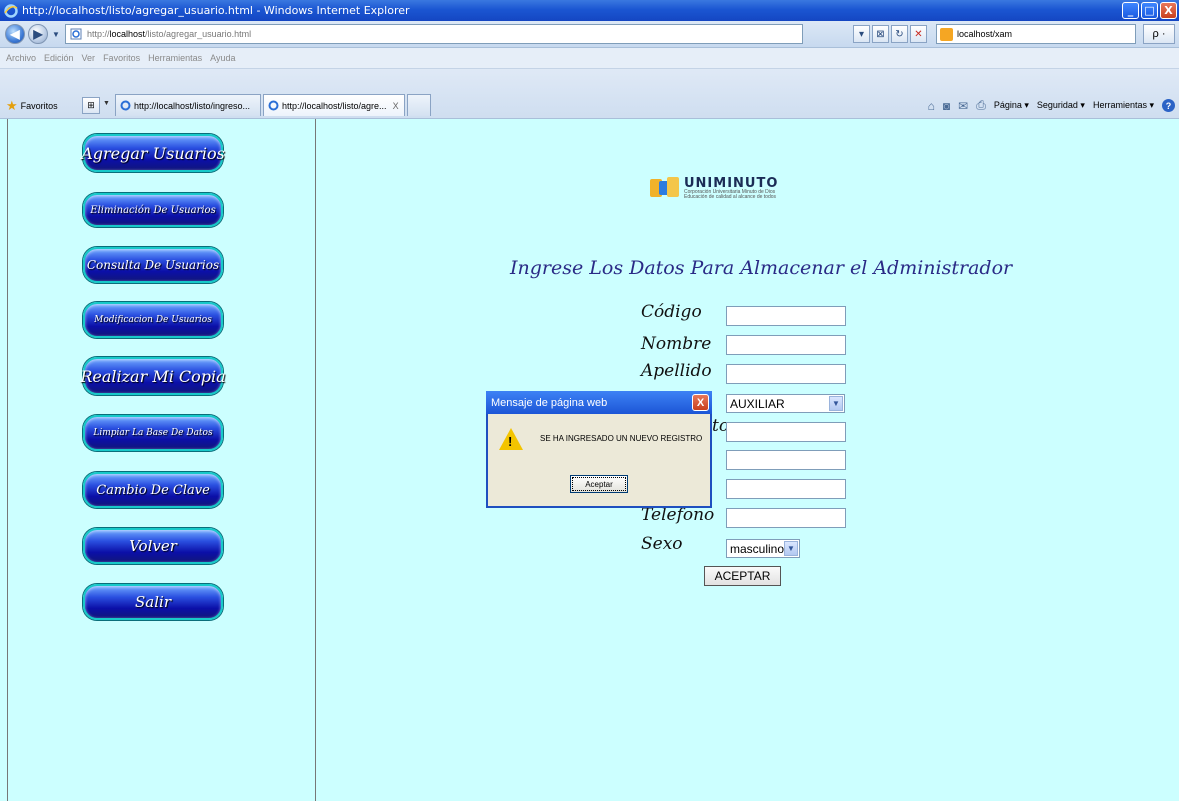 This screenshot has width=1179, height=801. I want to click on agregar-usuarios-button: Agregar Usuarios, so click(153, 153).